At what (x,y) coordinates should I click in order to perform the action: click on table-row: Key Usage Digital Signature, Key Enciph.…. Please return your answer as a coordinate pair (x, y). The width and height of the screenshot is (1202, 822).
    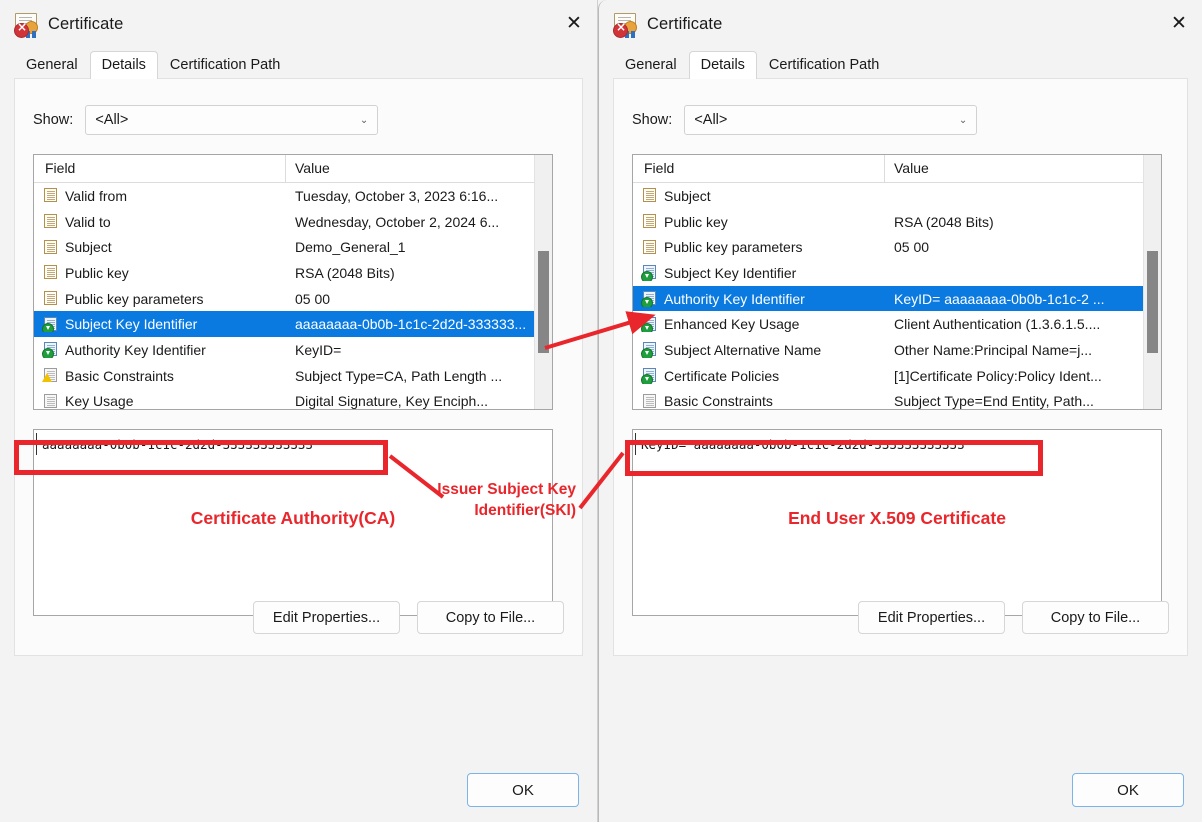
    Looking at the image, I should click on (293, 399).